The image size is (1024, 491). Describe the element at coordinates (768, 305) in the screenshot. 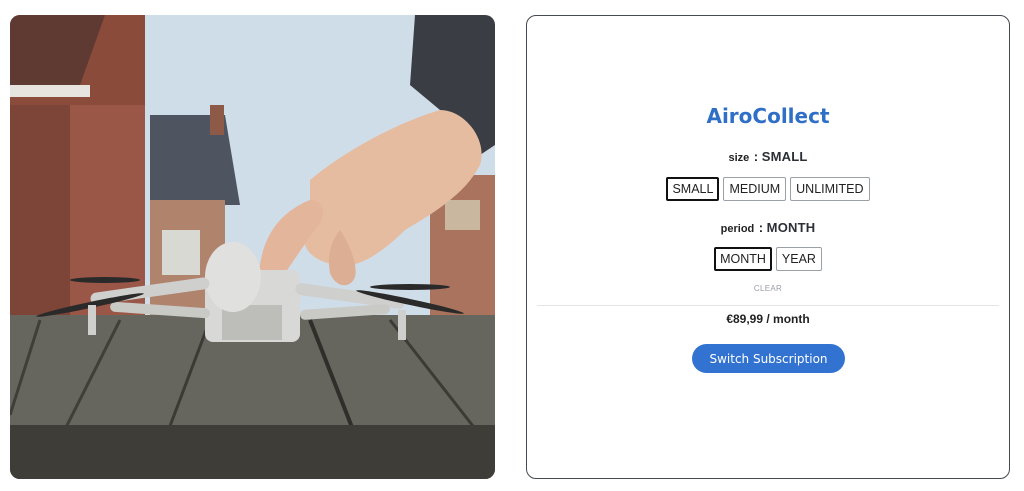

I see `divider` at that location.